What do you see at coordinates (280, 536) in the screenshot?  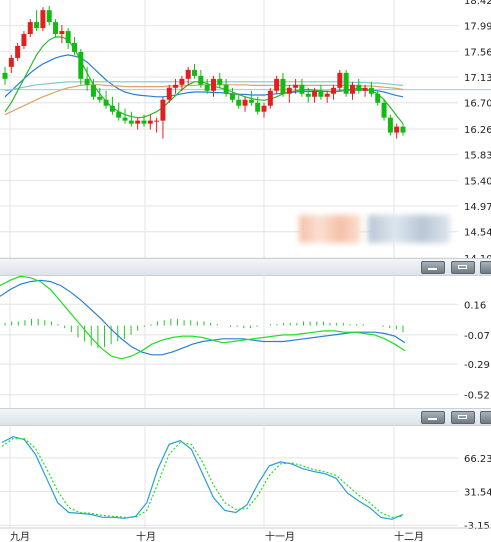 I see `x-tick-label: 十一月` at bounding box center [280, 536].